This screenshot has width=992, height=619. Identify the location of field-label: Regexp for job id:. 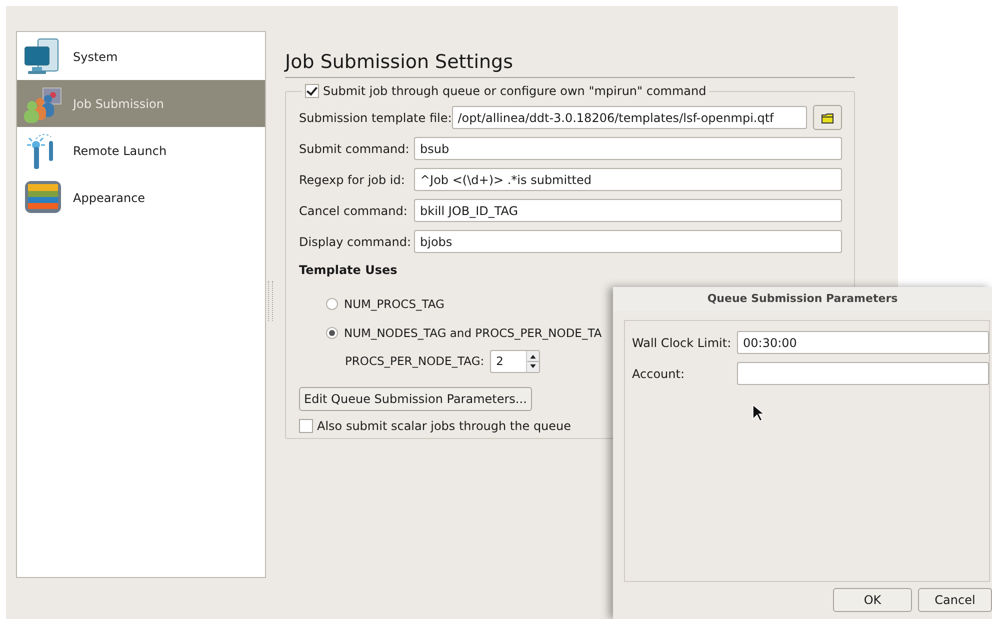
(352, 179).